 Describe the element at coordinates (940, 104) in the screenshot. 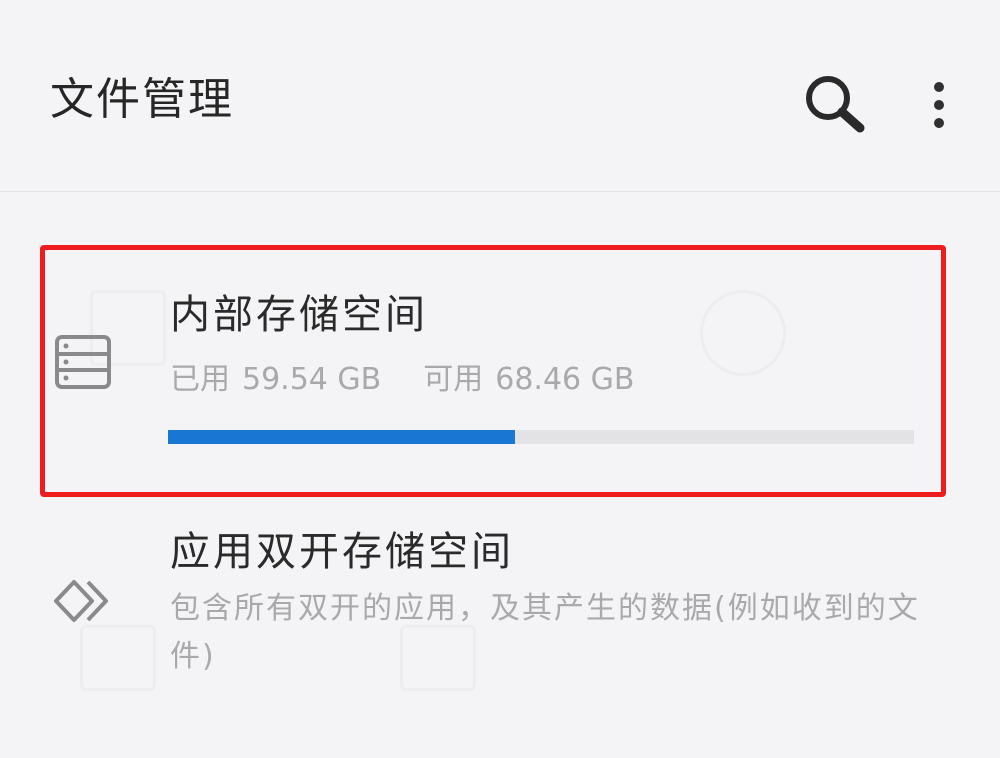

I see `more-options-icon` at that location.